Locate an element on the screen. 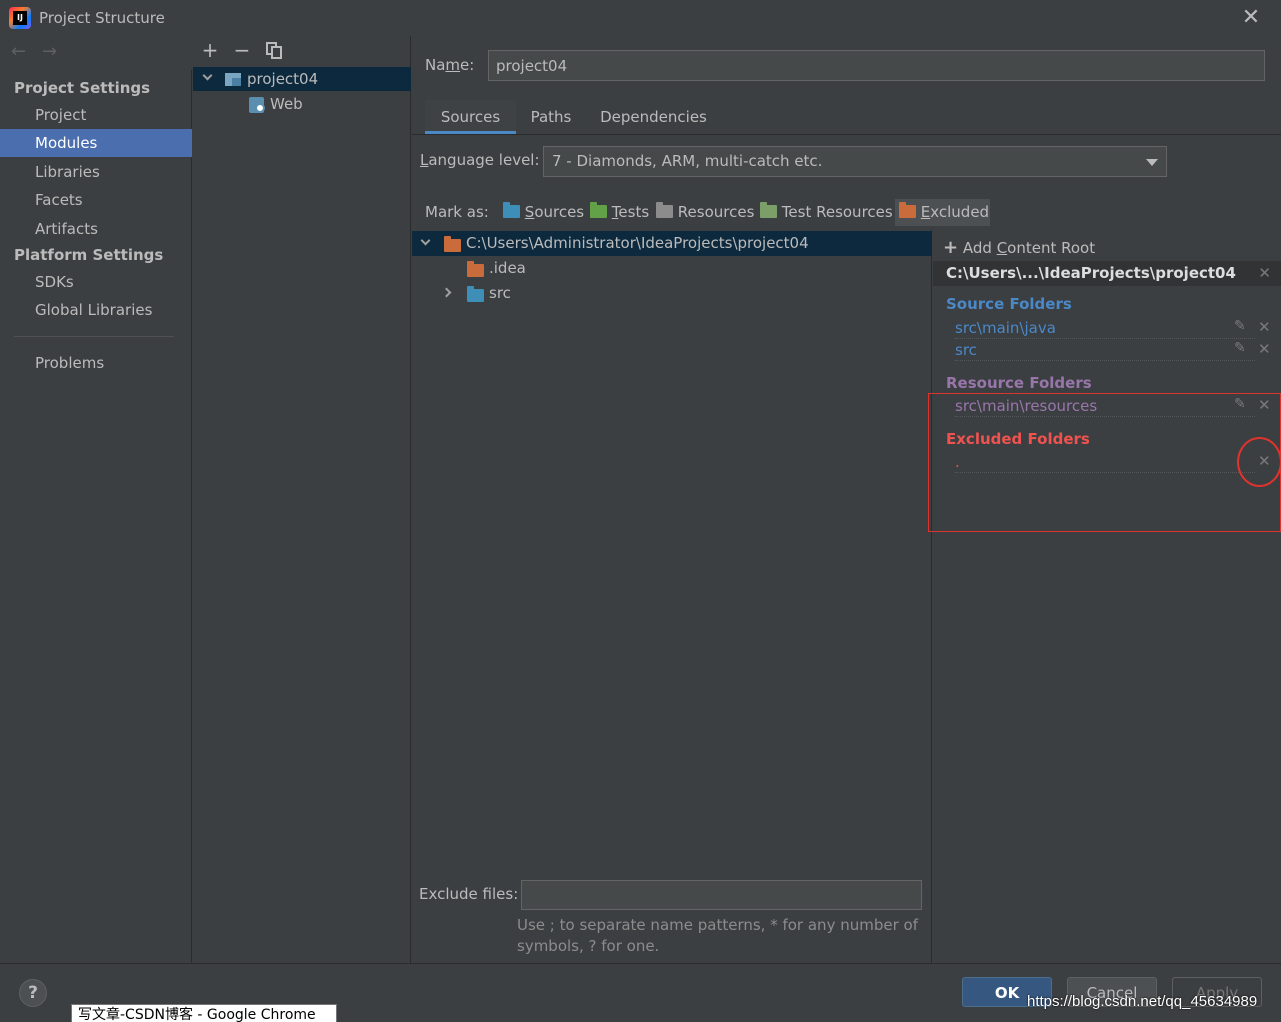  resource-folders-title: Resource Folders is located at coordinates (1019, 383).